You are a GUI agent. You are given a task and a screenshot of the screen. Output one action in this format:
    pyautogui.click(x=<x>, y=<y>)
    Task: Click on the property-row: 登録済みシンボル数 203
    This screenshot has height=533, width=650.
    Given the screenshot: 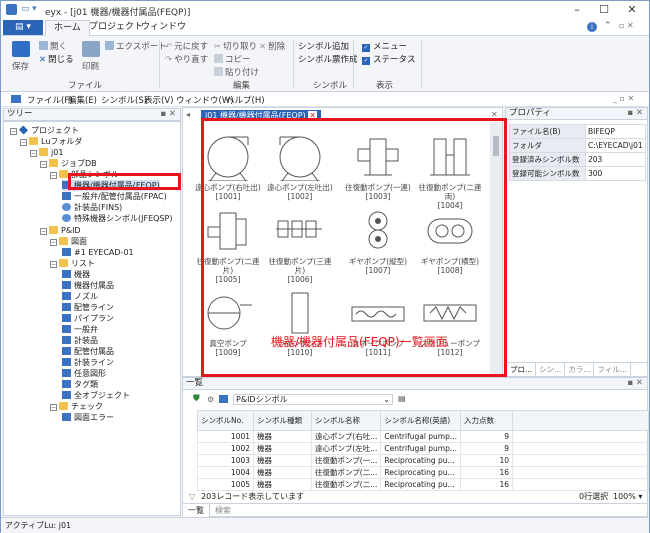 What is the action you would take?
    pyautogui.click(x=577, y=159)
    